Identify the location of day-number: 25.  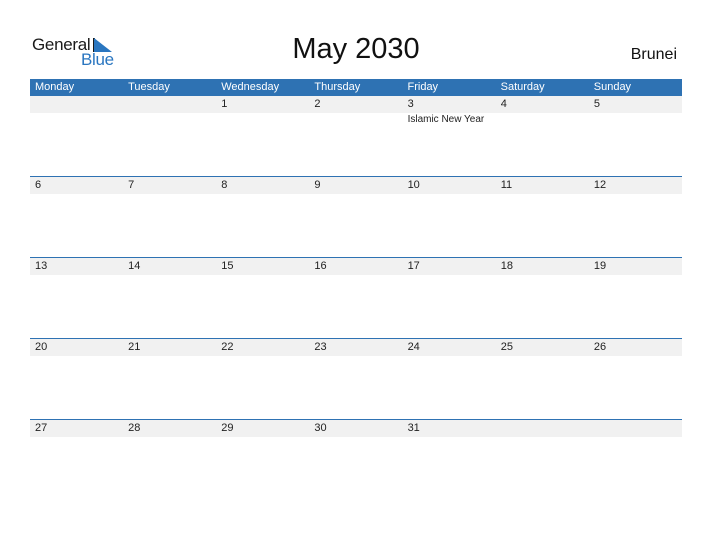
(506, 347).